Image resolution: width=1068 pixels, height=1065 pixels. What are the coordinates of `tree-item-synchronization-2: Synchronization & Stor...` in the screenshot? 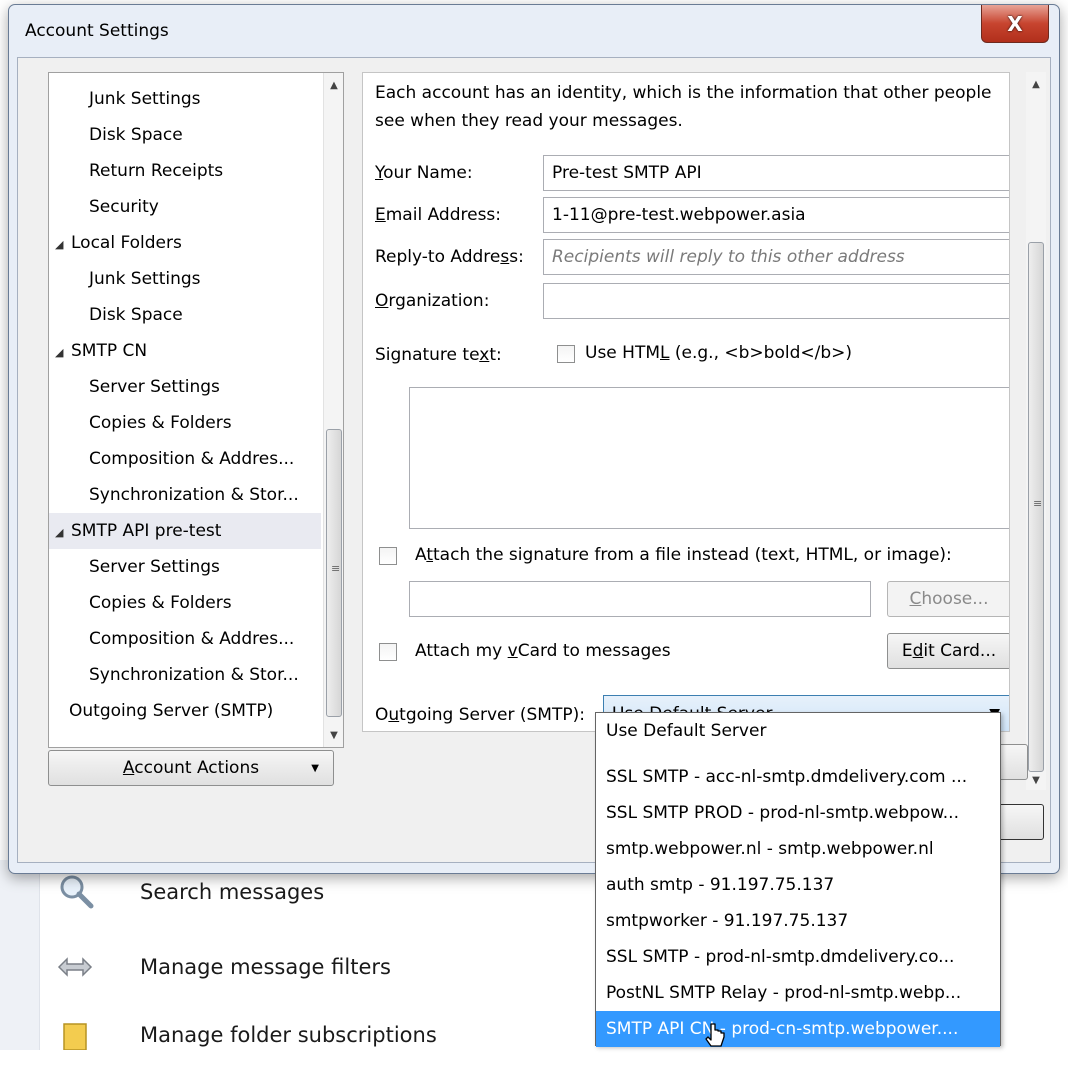 It's located at (185, 675).